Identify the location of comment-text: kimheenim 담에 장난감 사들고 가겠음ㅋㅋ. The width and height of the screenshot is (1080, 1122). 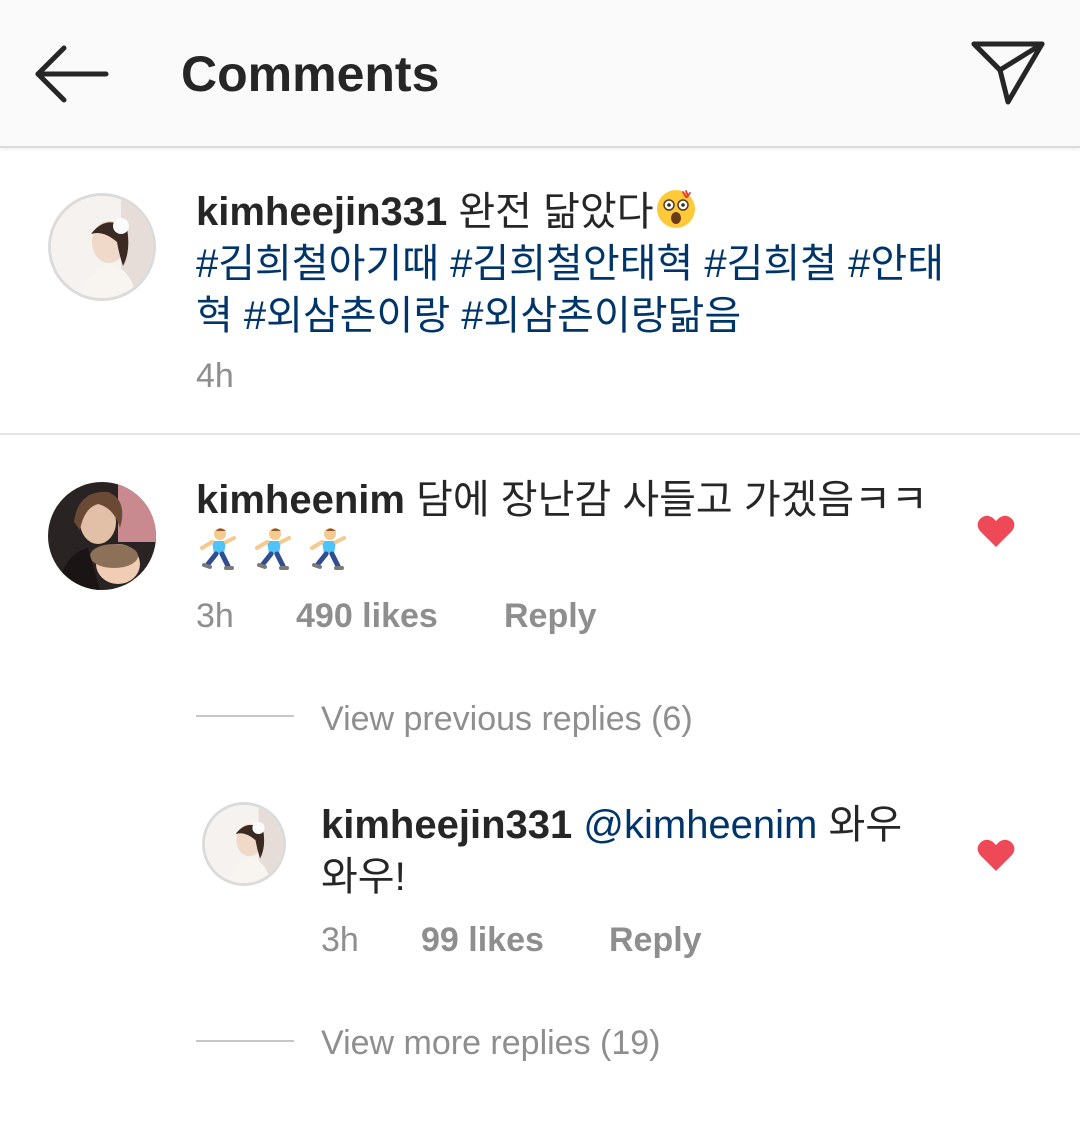
(576, 526).